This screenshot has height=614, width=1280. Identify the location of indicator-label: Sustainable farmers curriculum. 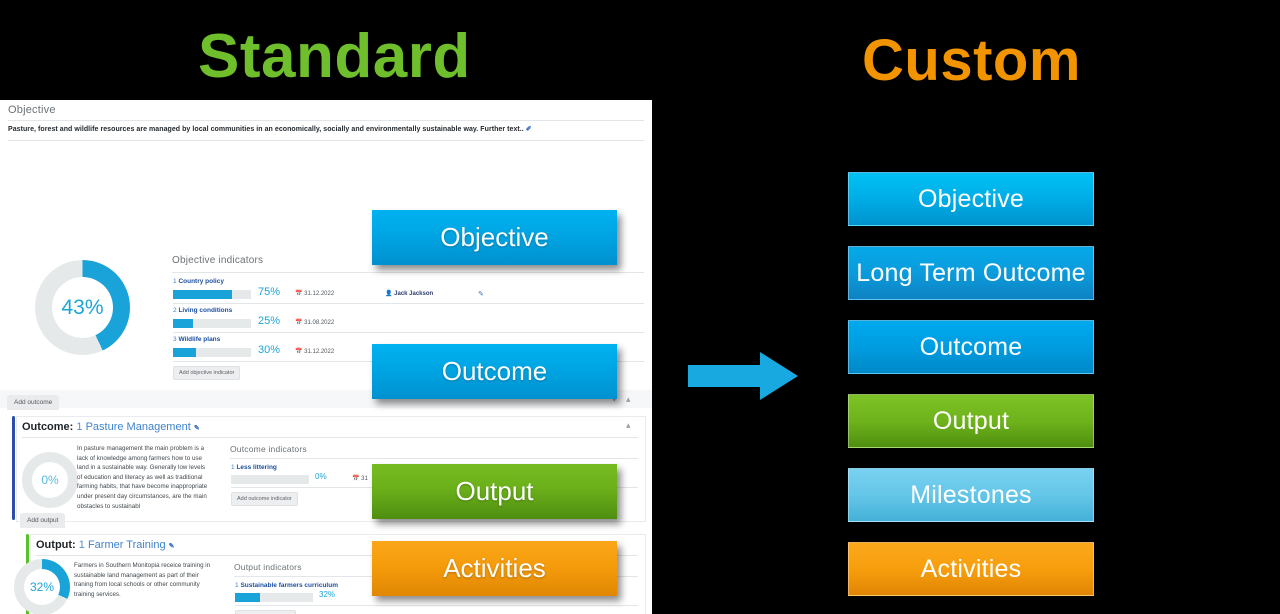
(289, 585).